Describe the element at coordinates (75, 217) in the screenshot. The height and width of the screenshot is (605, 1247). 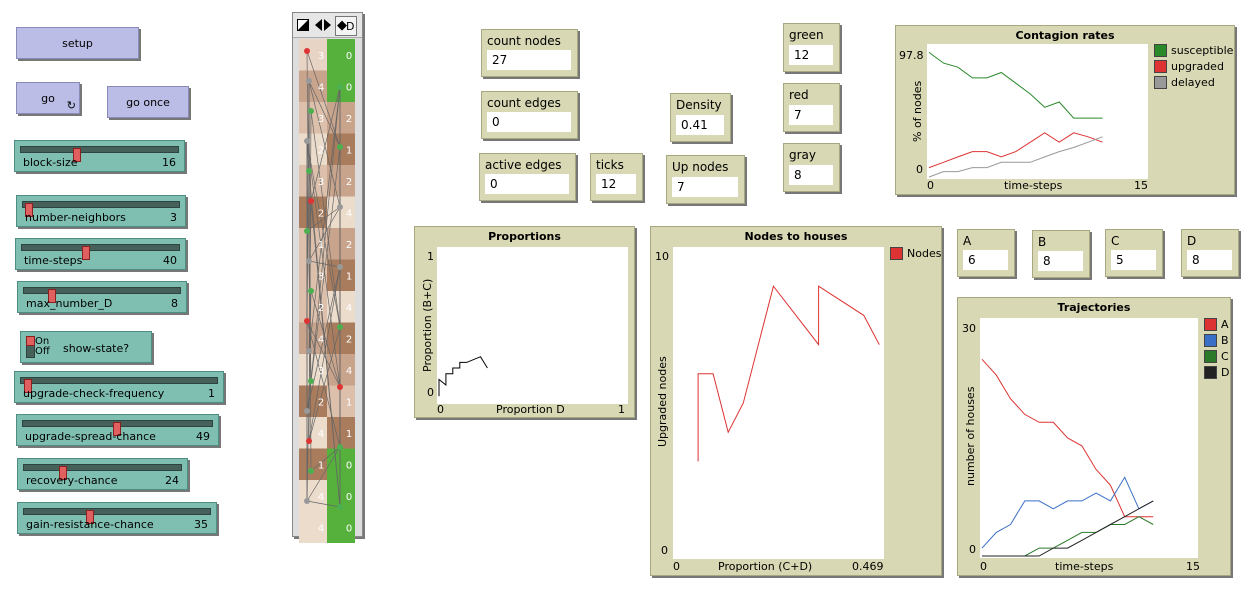
I see `slider-label: number-neighbors` at that location.